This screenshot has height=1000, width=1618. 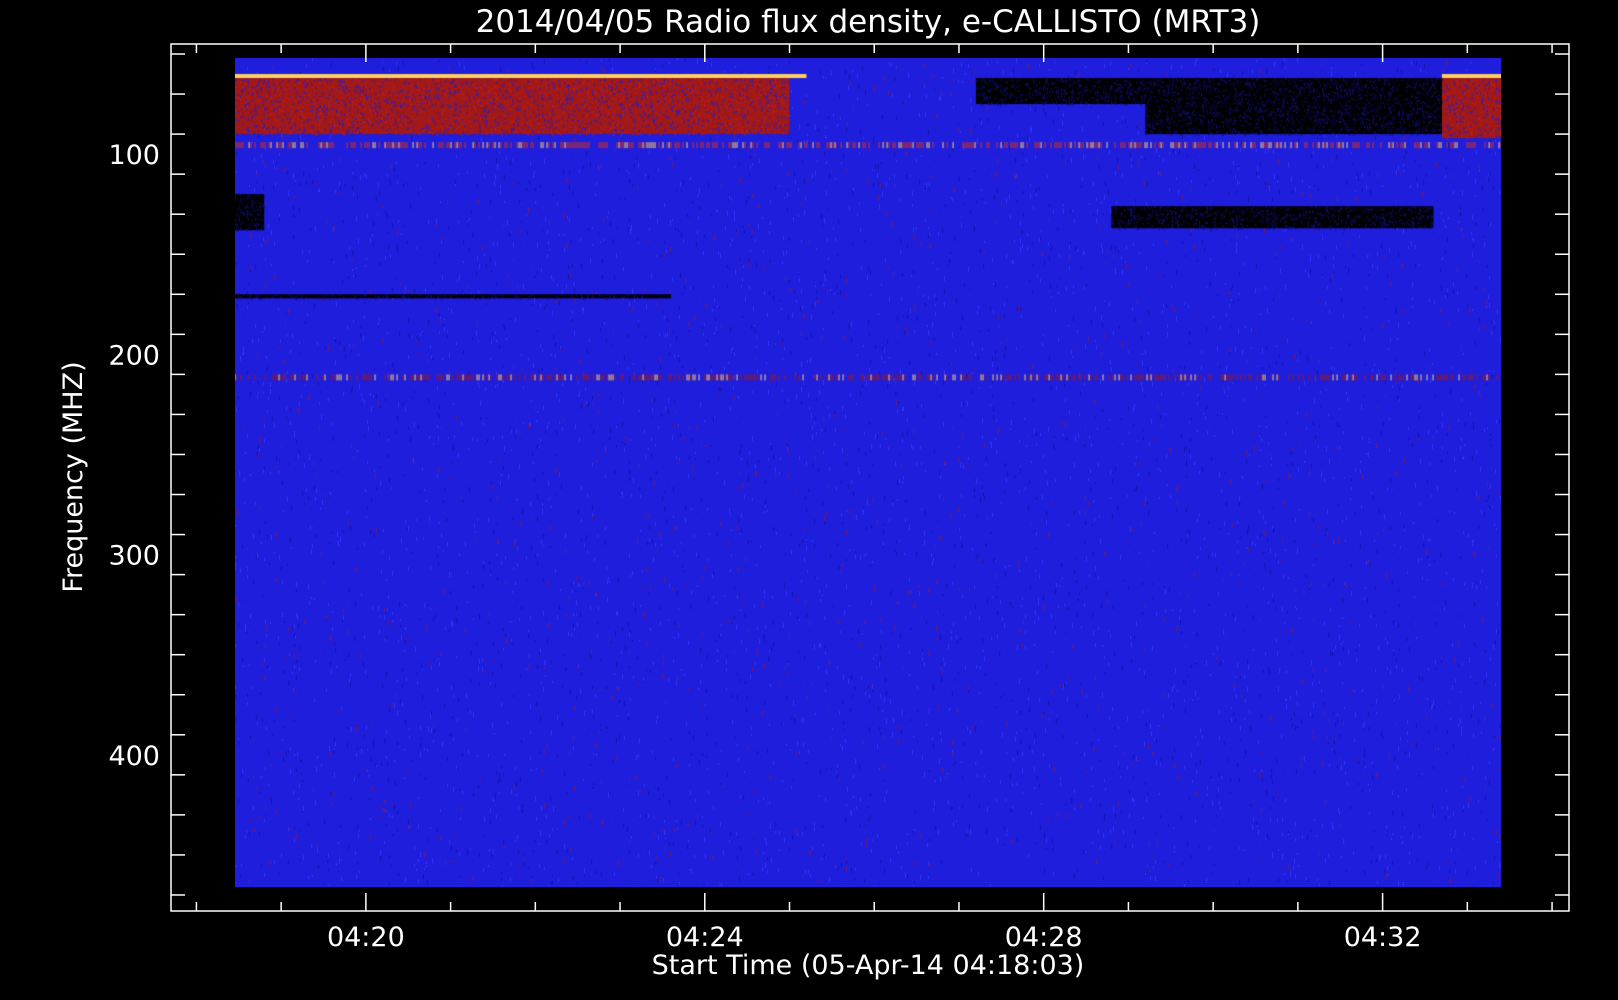 I want to click on x-axis-label: Start Time (05-Apr-14 04:18:03), so click(x=868, y=965).